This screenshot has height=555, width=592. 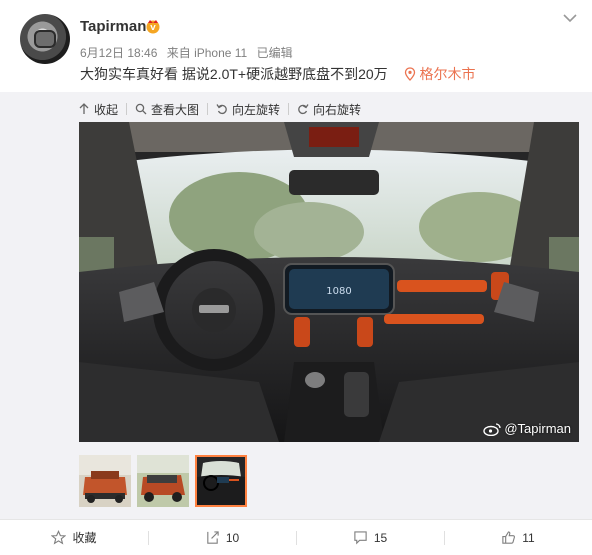 What do you see at coordinates (370, 537) in the screenshot?
I see `comment-button: 15` at bounding box center [370, 537].